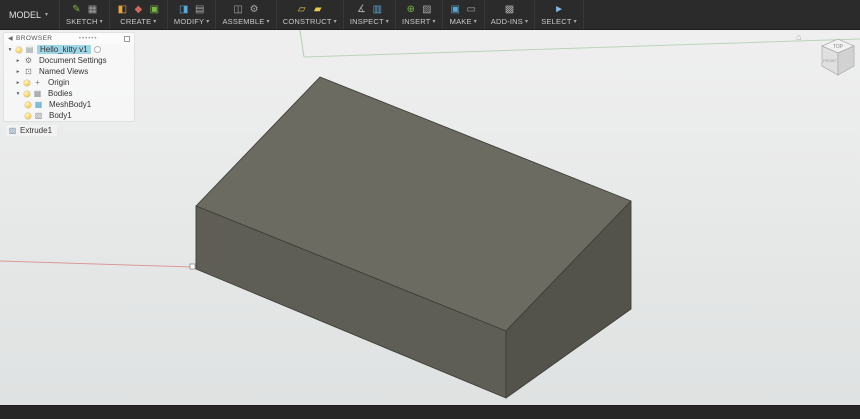 This screenshot has width=860, height=419. Describe the element at coordinates (838, 47) in the screenshot. I see `viewcube-top-label: TOP` at that location.